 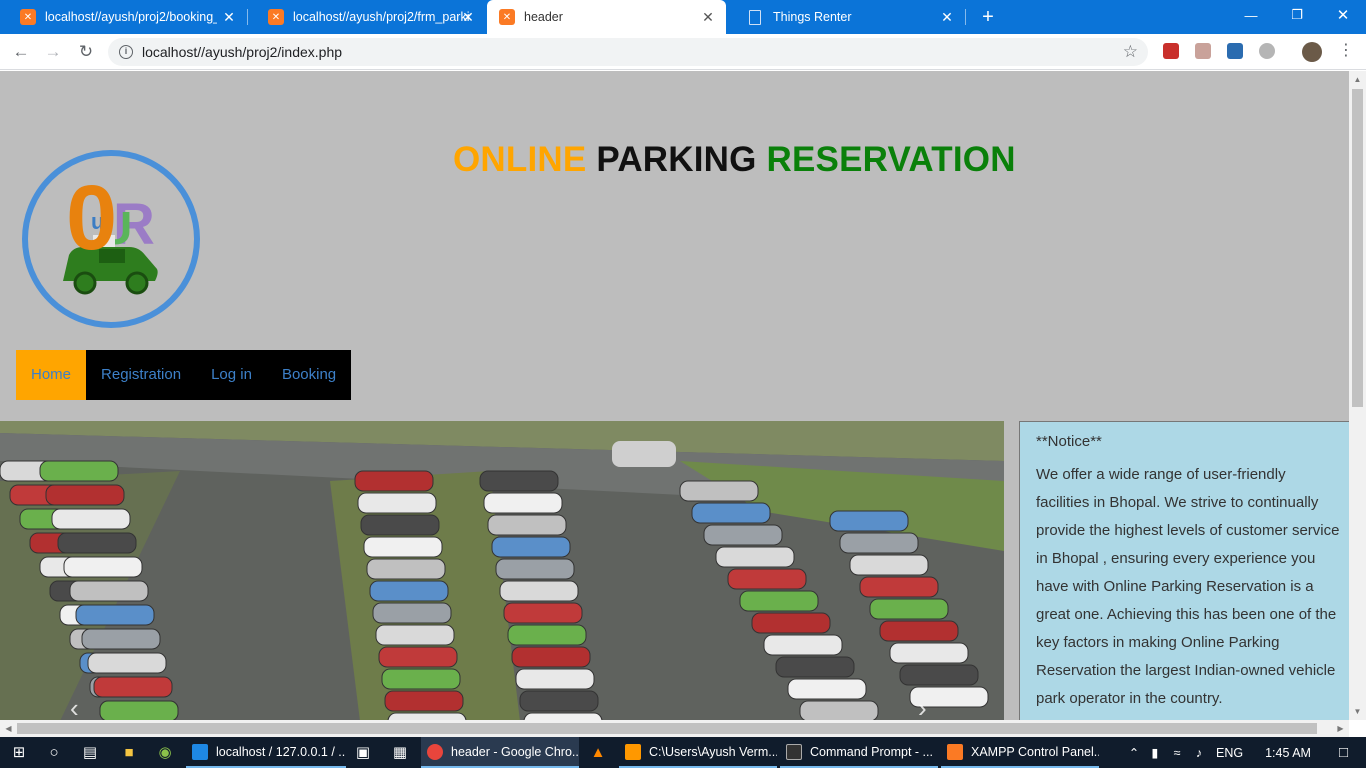 I want to click on vertical-scrollbar: ▲ ▼, so click(x=1357, y=395).